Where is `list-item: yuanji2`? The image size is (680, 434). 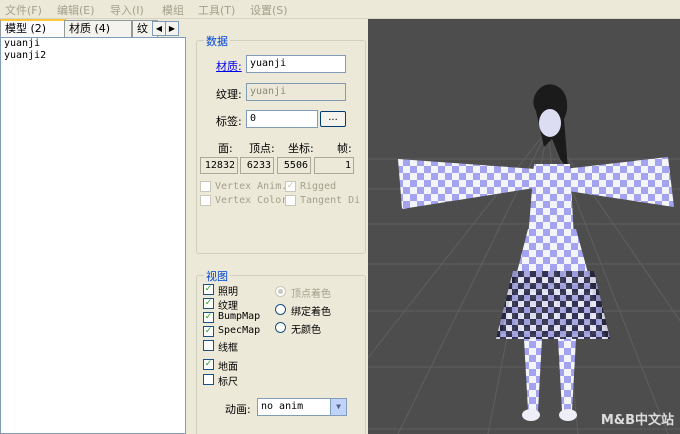
list-item: yuanji2 is located at coordinates (93, 56).